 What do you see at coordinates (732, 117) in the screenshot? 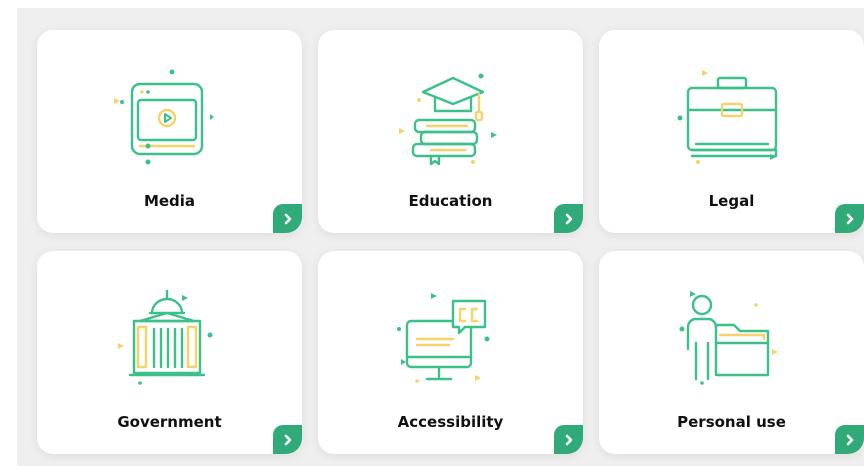
I see `briefcase-icon` at bounding box center [732, 117].